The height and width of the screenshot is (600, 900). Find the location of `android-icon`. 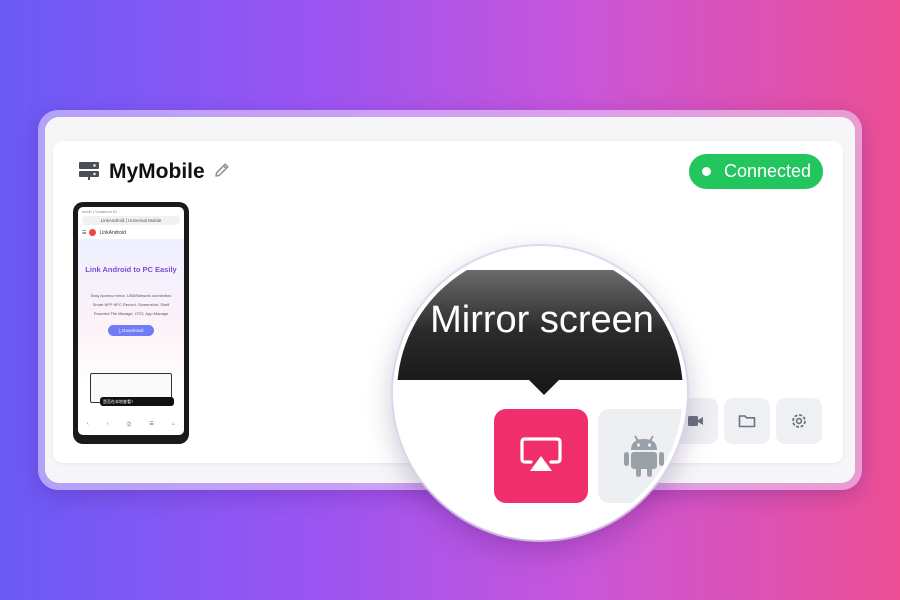

android-icon is located at coordinates (644, 456).